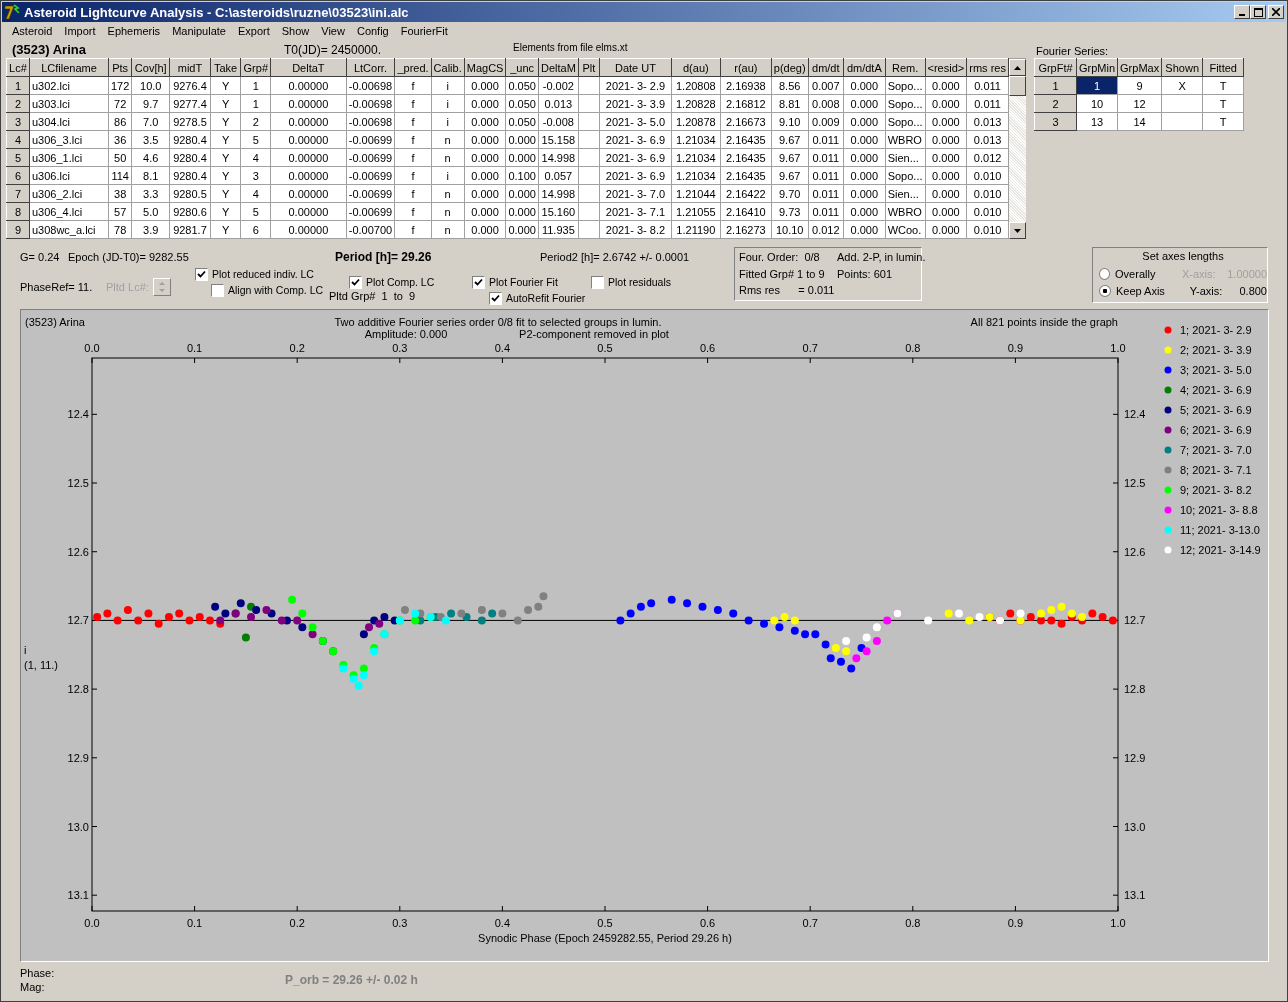 Image resolution: width=1288 pixels, height=1002 pixels. I want to click on tick-label: 0.6, so click(707, 348).